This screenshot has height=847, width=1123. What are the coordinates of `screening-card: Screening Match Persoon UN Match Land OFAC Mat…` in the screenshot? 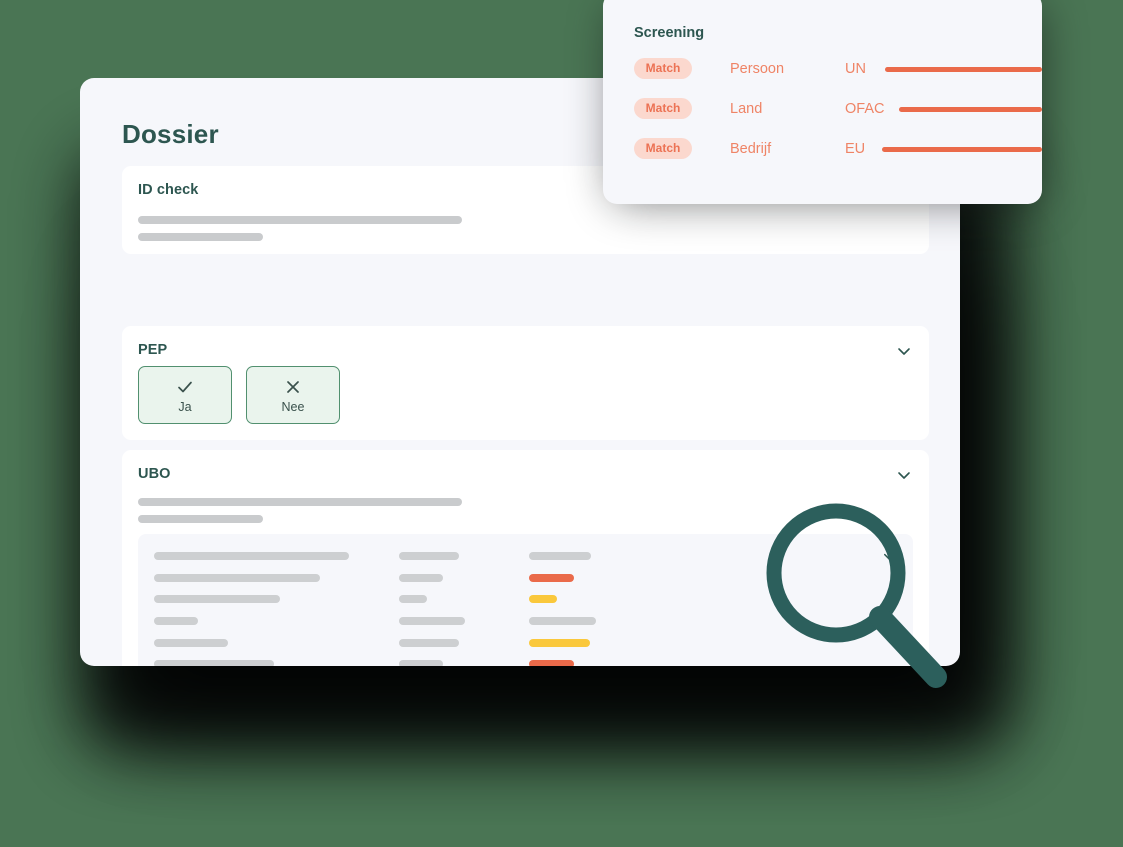 It's located at (822, 102).